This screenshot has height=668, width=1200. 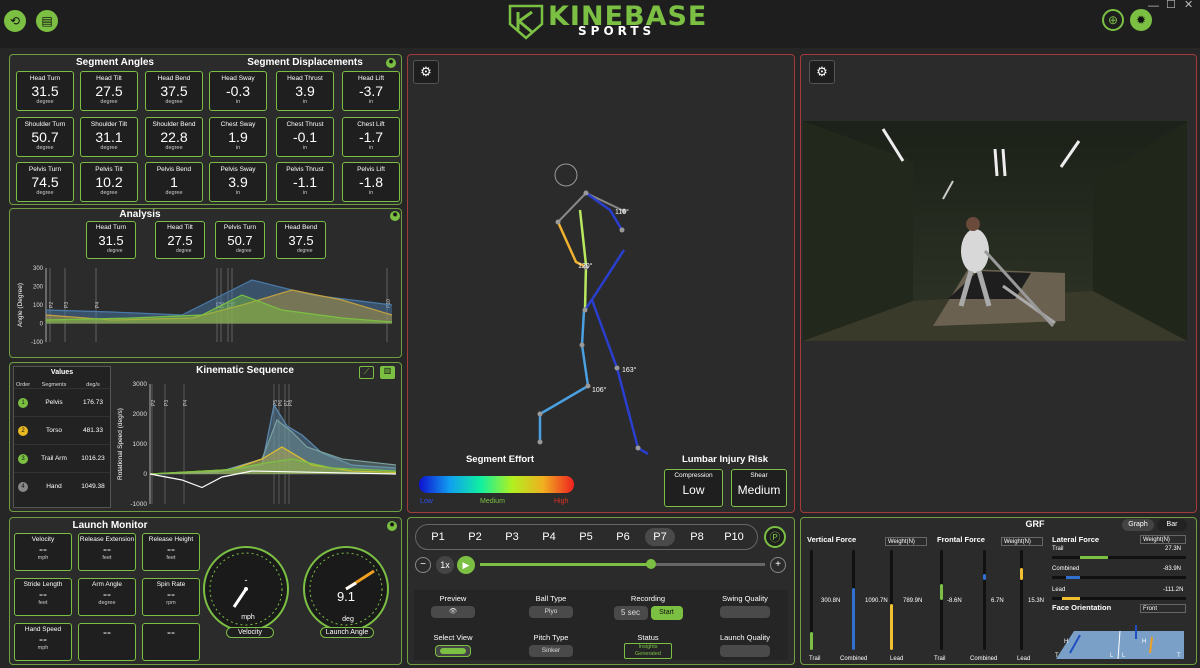 I want to click on phase-marker-label: P4, so click(x=186, y=403).